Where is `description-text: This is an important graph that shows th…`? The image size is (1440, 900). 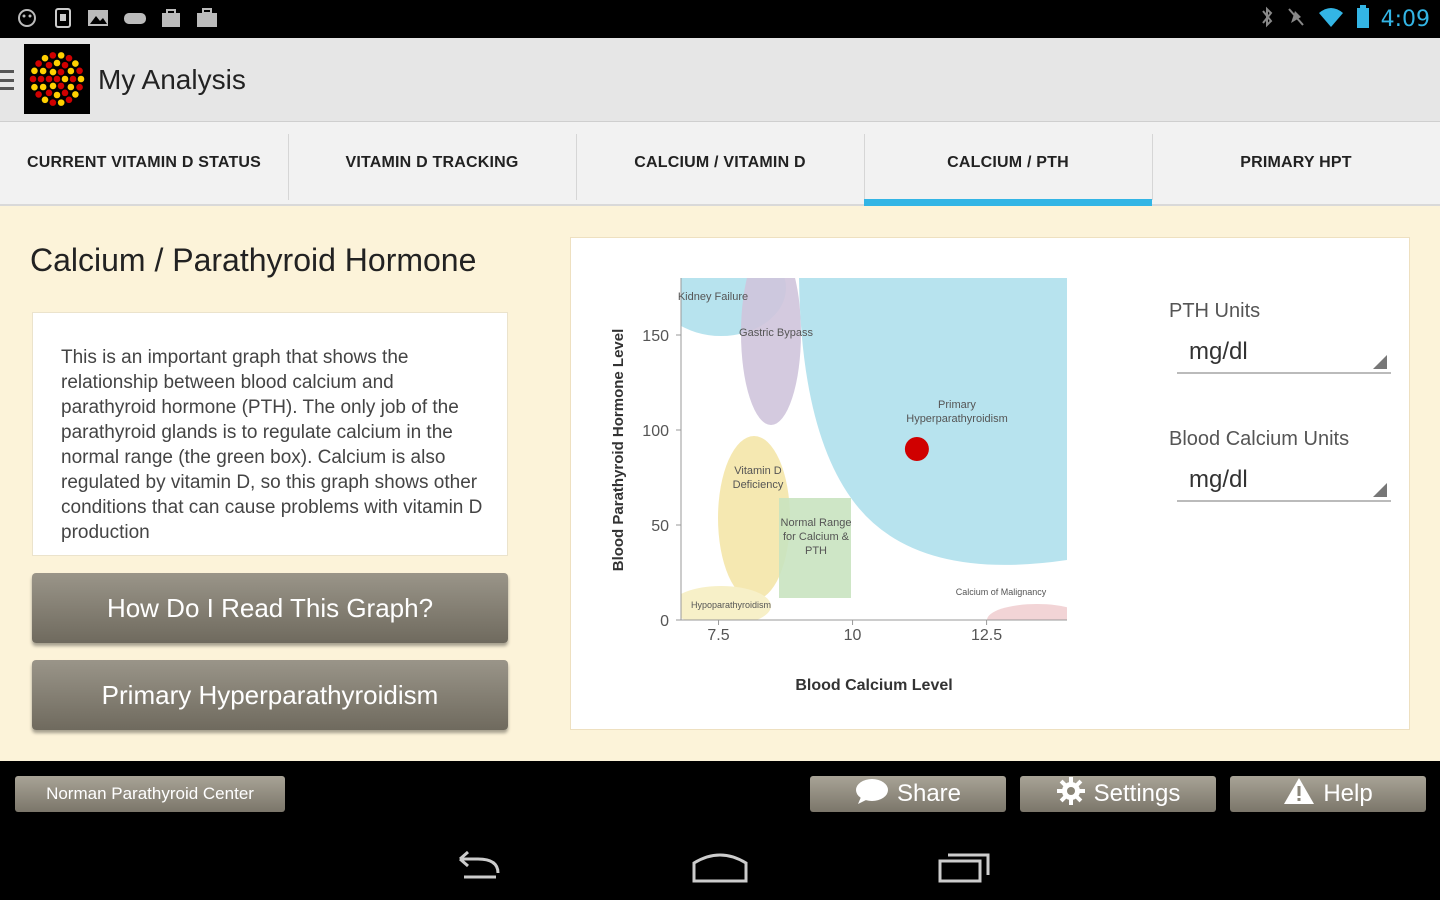
description-text: This is an important graph that shows th… is located at coordinates (272, 445).